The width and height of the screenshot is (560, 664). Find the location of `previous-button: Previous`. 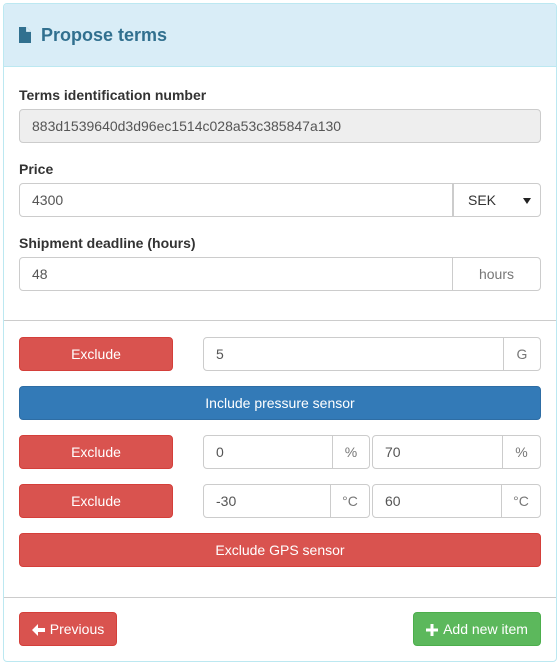

previous-button: Previous is located at coordinates (68, 629).